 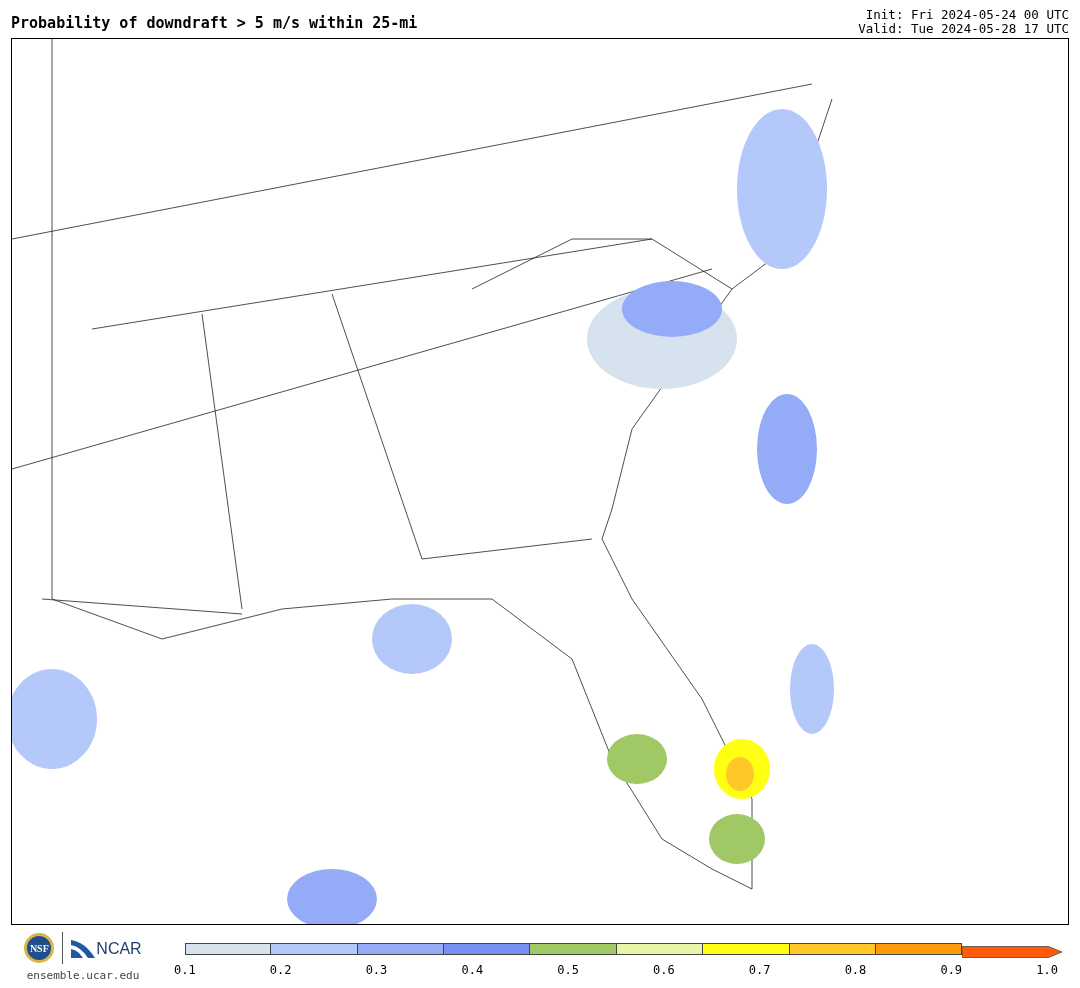 I want to click on chart-title: Probability of downdraft > 5 m/s within 25-mi, so click(x=214, y=24).